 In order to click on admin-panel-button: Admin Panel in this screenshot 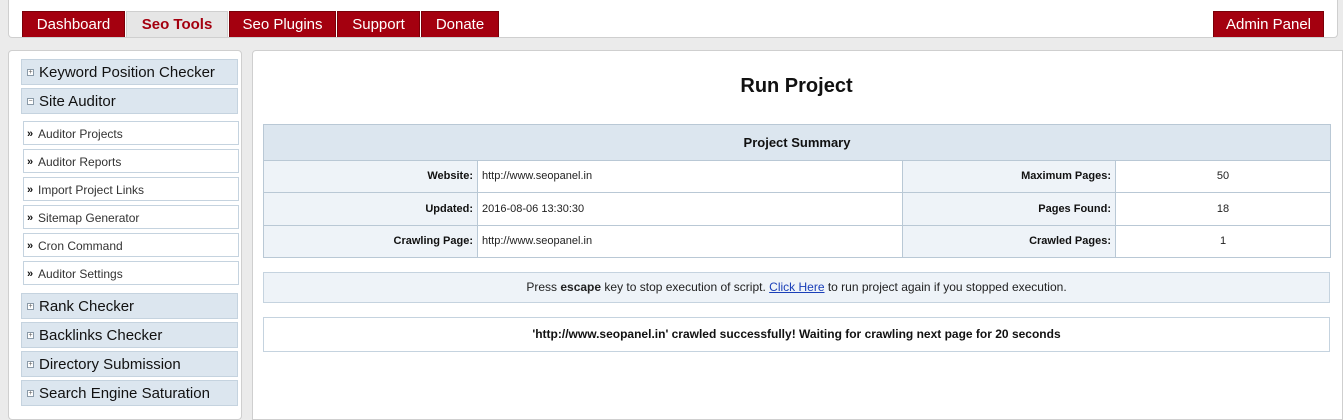, I will do `click(1268, 24)`.